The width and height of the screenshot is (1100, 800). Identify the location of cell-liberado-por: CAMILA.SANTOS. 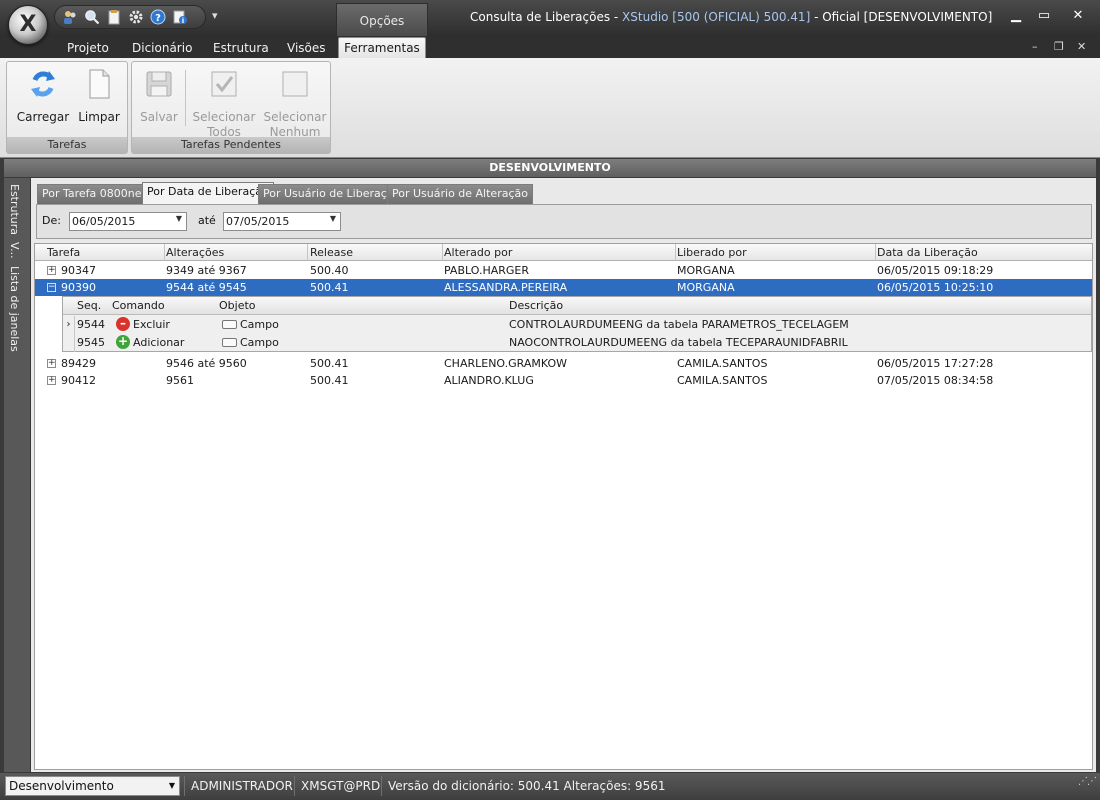
(722, 380).